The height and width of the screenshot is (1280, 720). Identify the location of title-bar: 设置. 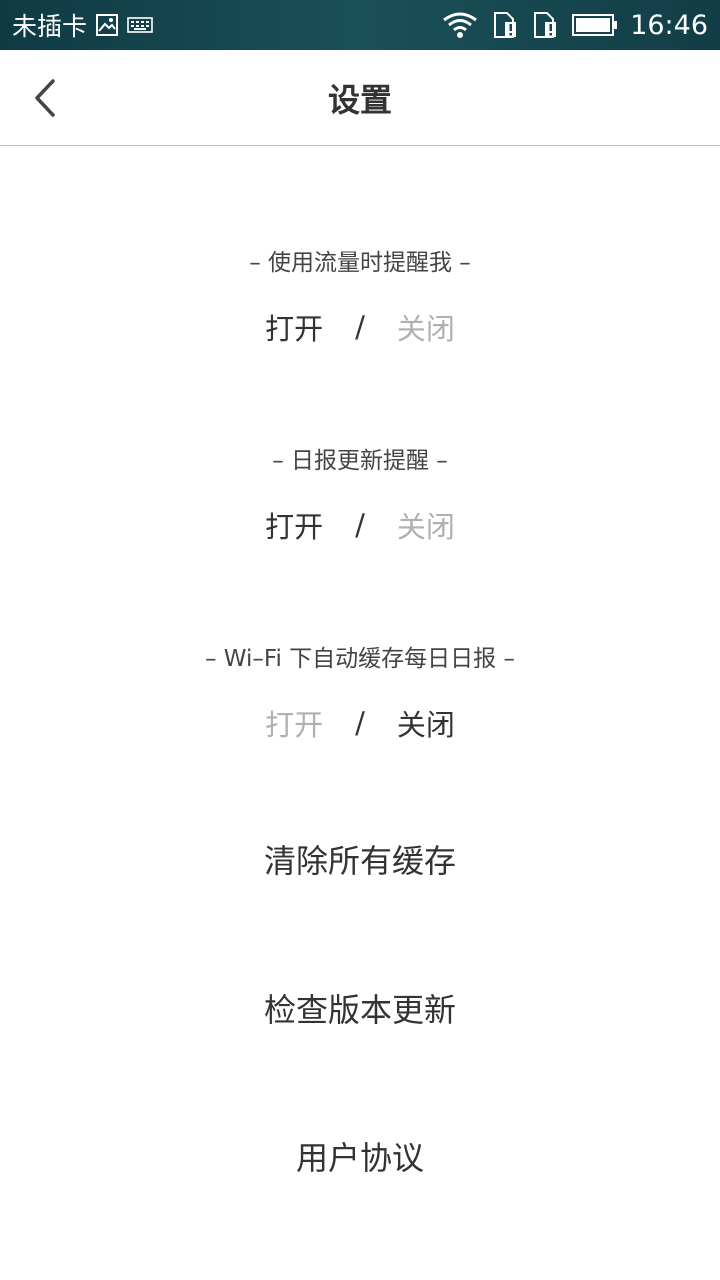
(360, 98).